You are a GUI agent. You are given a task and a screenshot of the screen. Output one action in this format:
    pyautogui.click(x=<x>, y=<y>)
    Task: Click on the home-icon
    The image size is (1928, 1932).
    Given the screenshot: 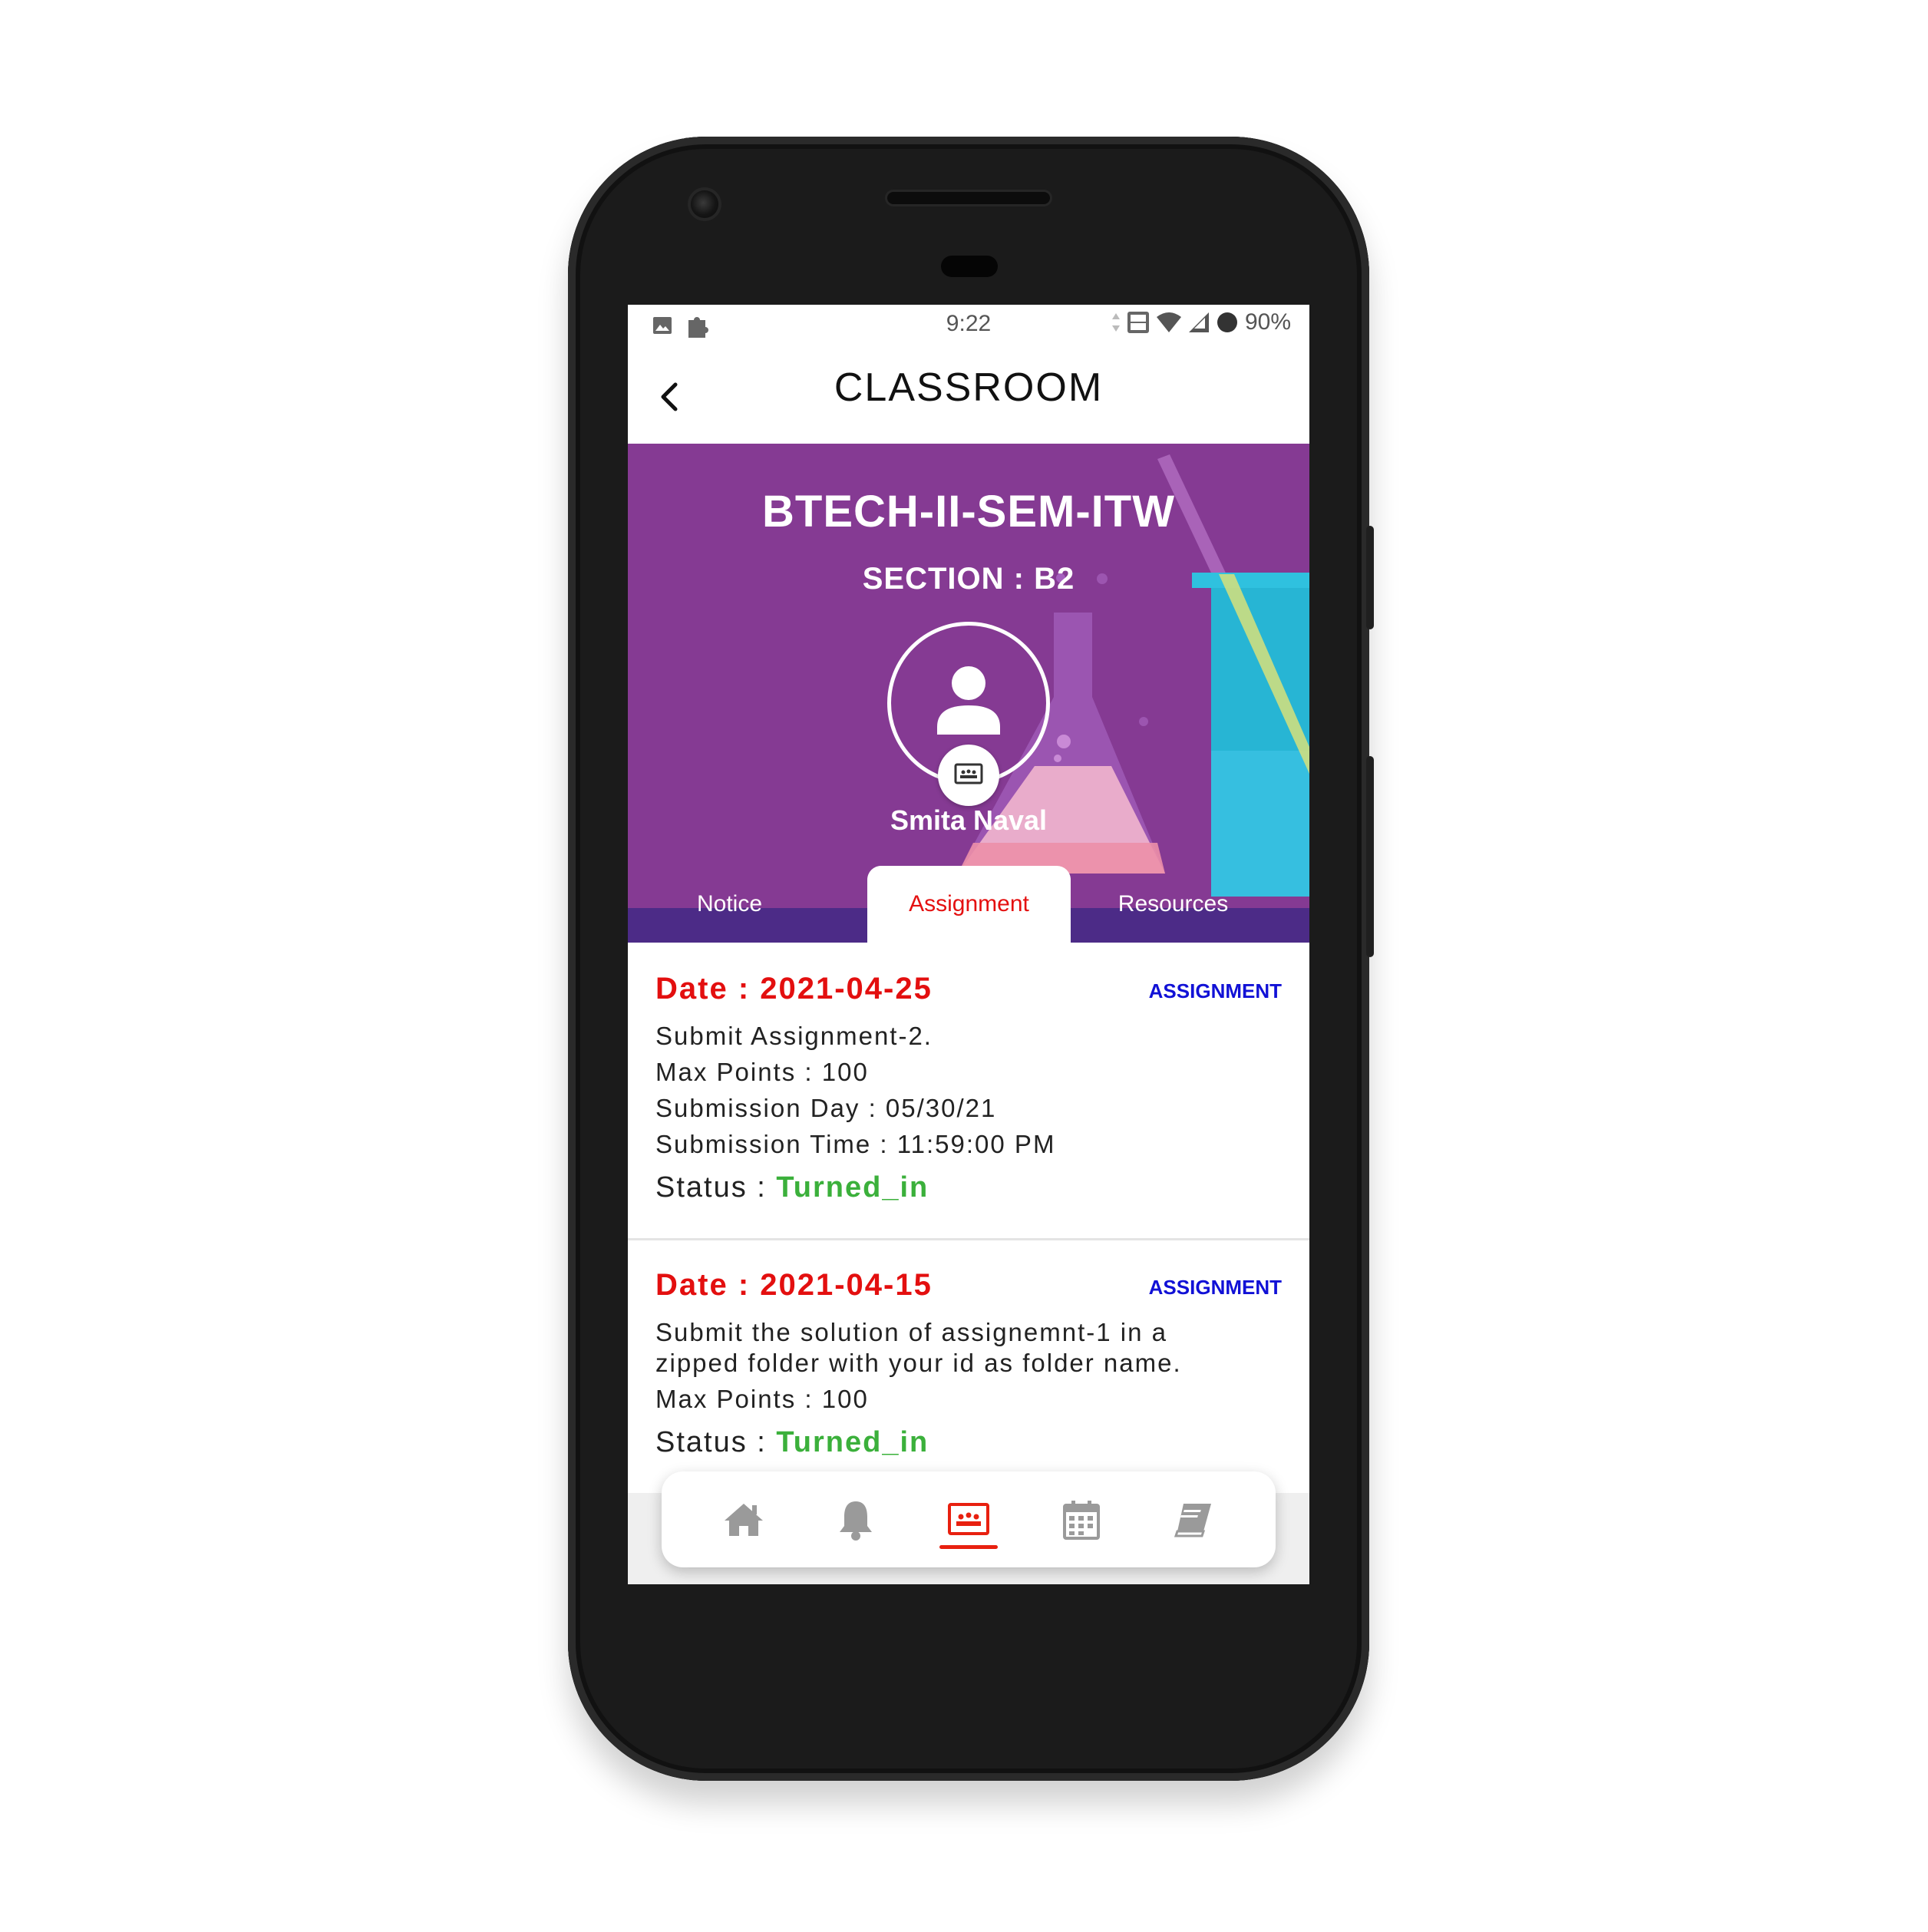 What is the action you would take?
    pyautogui.click(x=744, y=1520)
    